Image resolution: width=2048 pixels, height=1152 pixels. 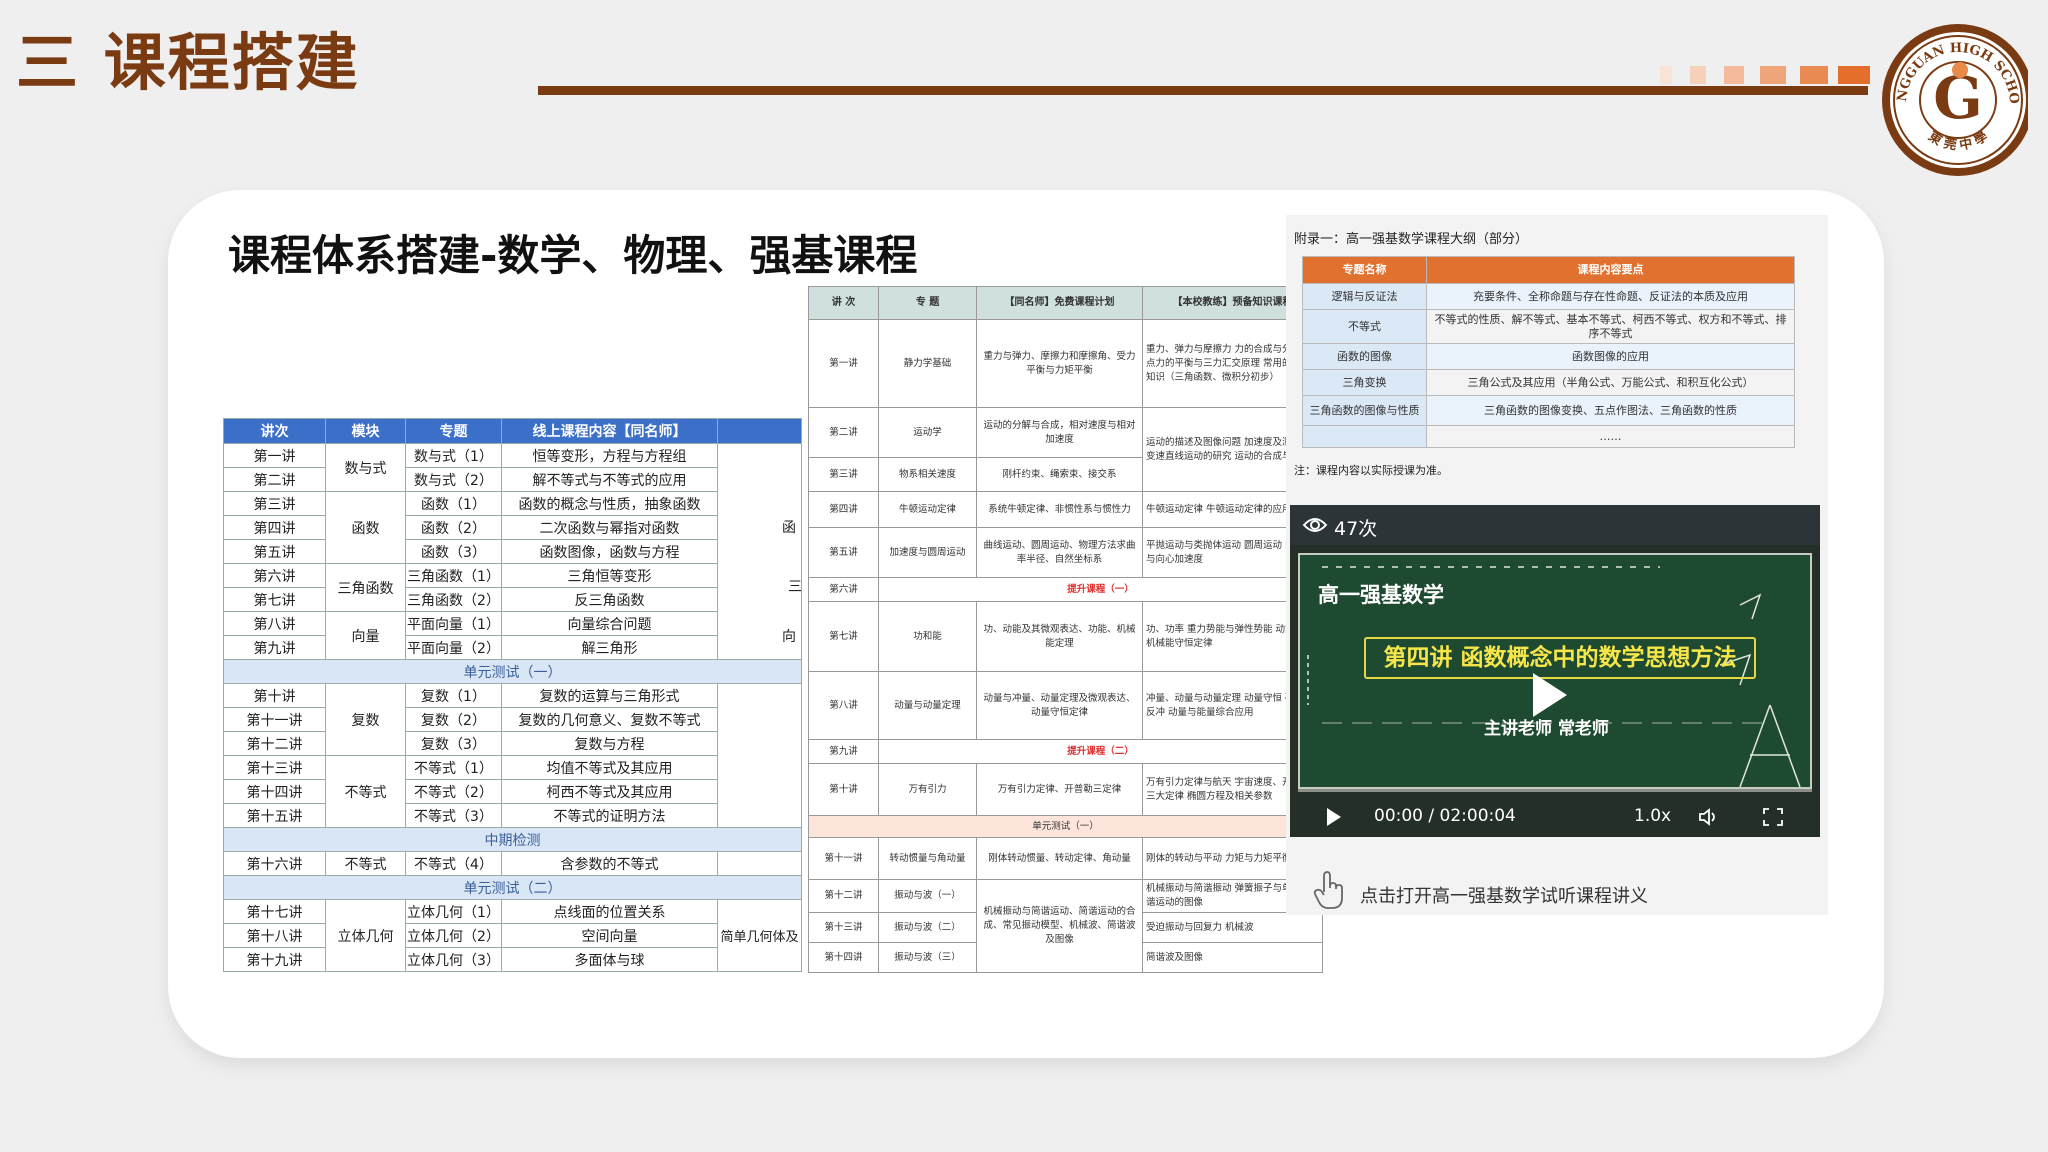 I want to click on video-control-bar: 00:00 / 02:00:04 1.0x, so click(x=1555, y=813).